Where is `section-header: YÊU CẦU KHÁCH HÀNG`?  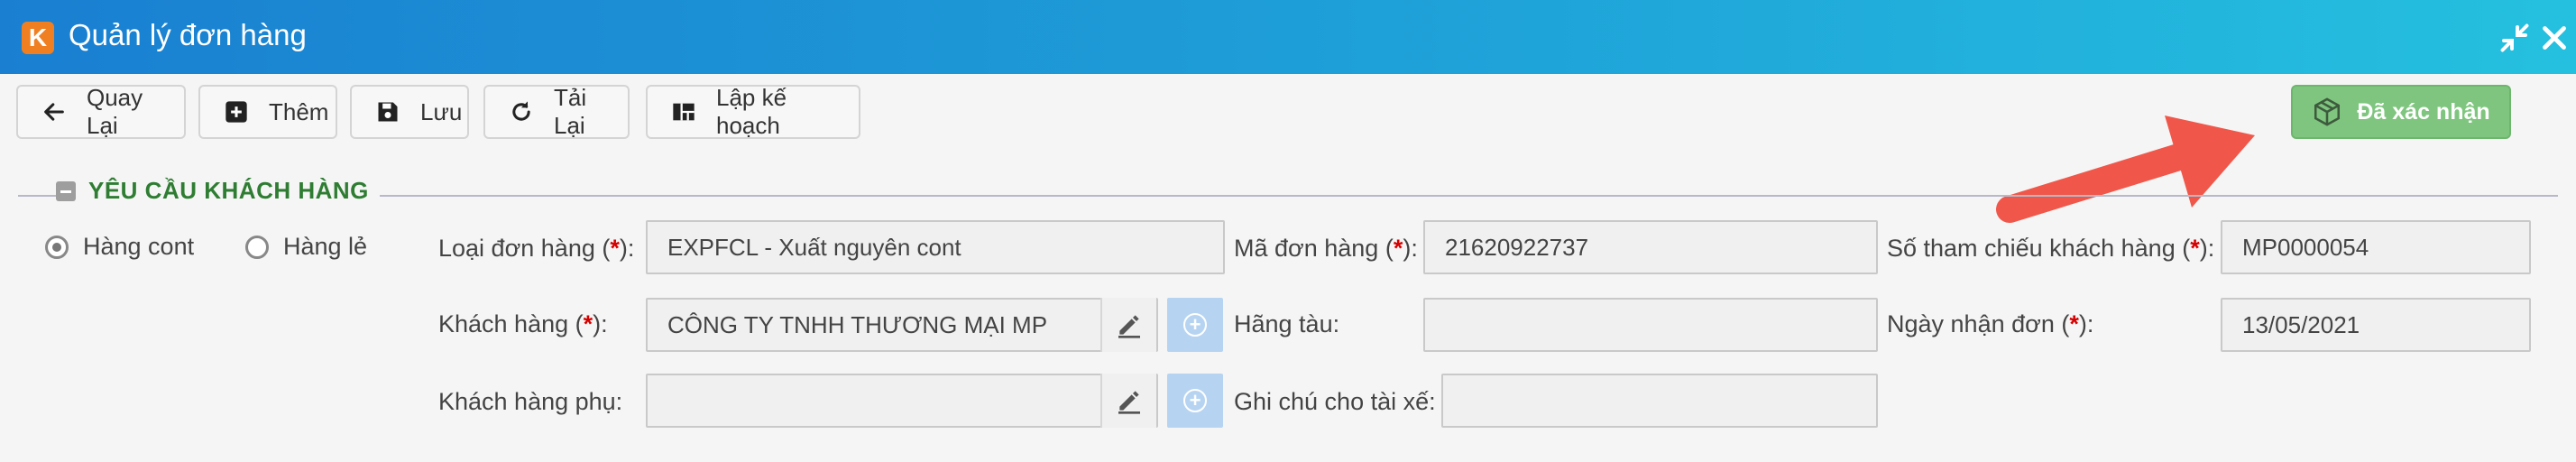 section-header: YÊU CẦU KHÁCH HÀNG is located at coordinates (218, 191).